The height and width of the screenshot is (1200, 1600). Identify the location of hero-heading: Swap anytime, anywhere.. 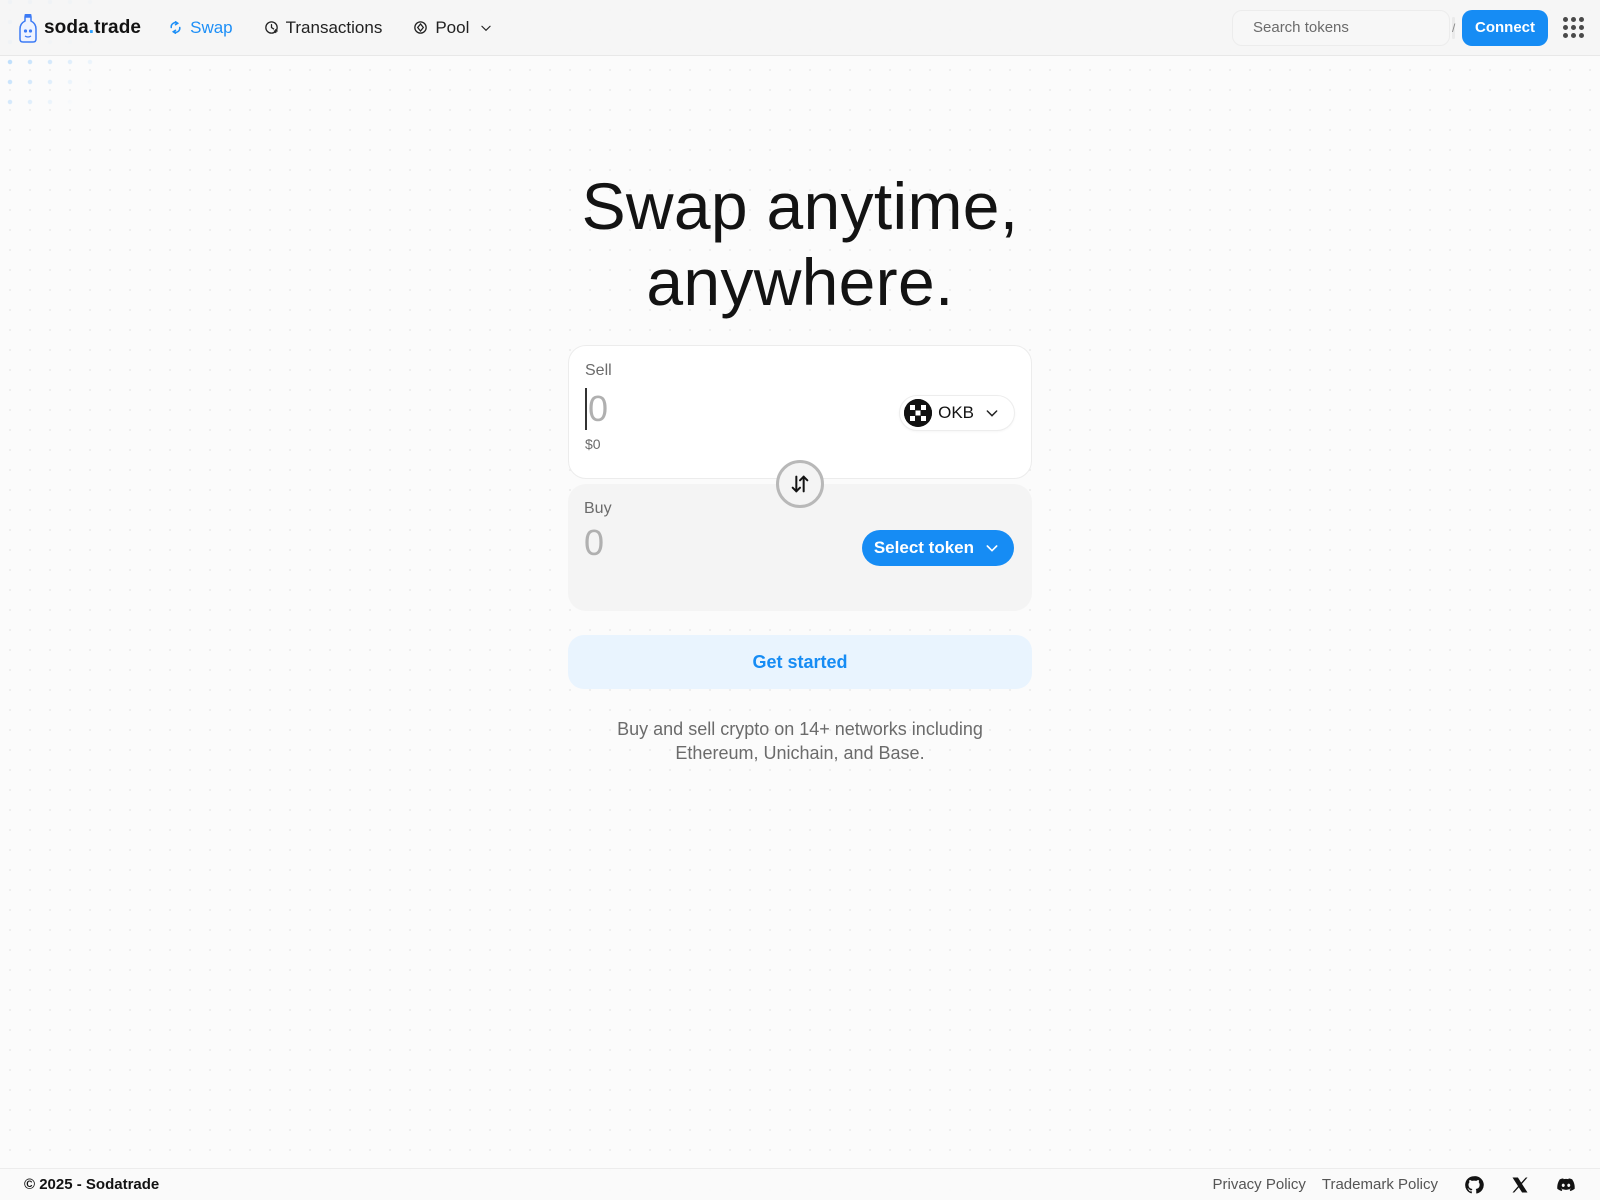
(800, 244).